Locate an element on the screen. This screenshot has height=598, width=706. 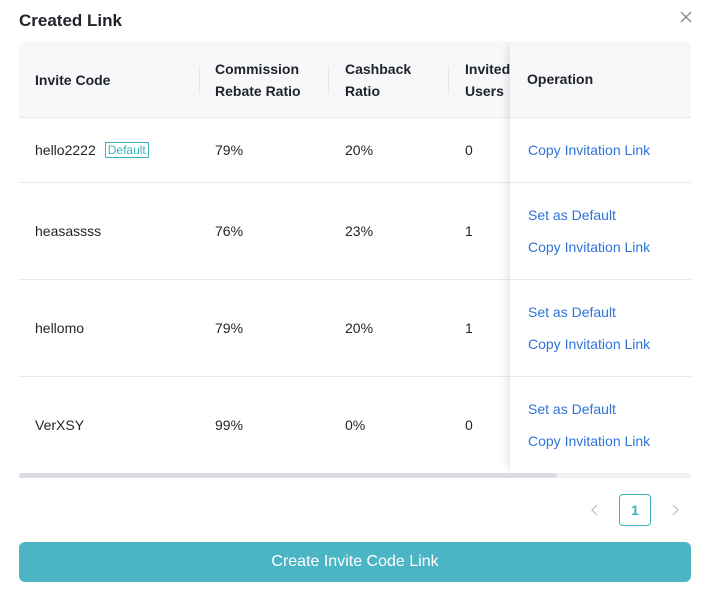
header-operation: Operation is located at coordinates (600, 79).